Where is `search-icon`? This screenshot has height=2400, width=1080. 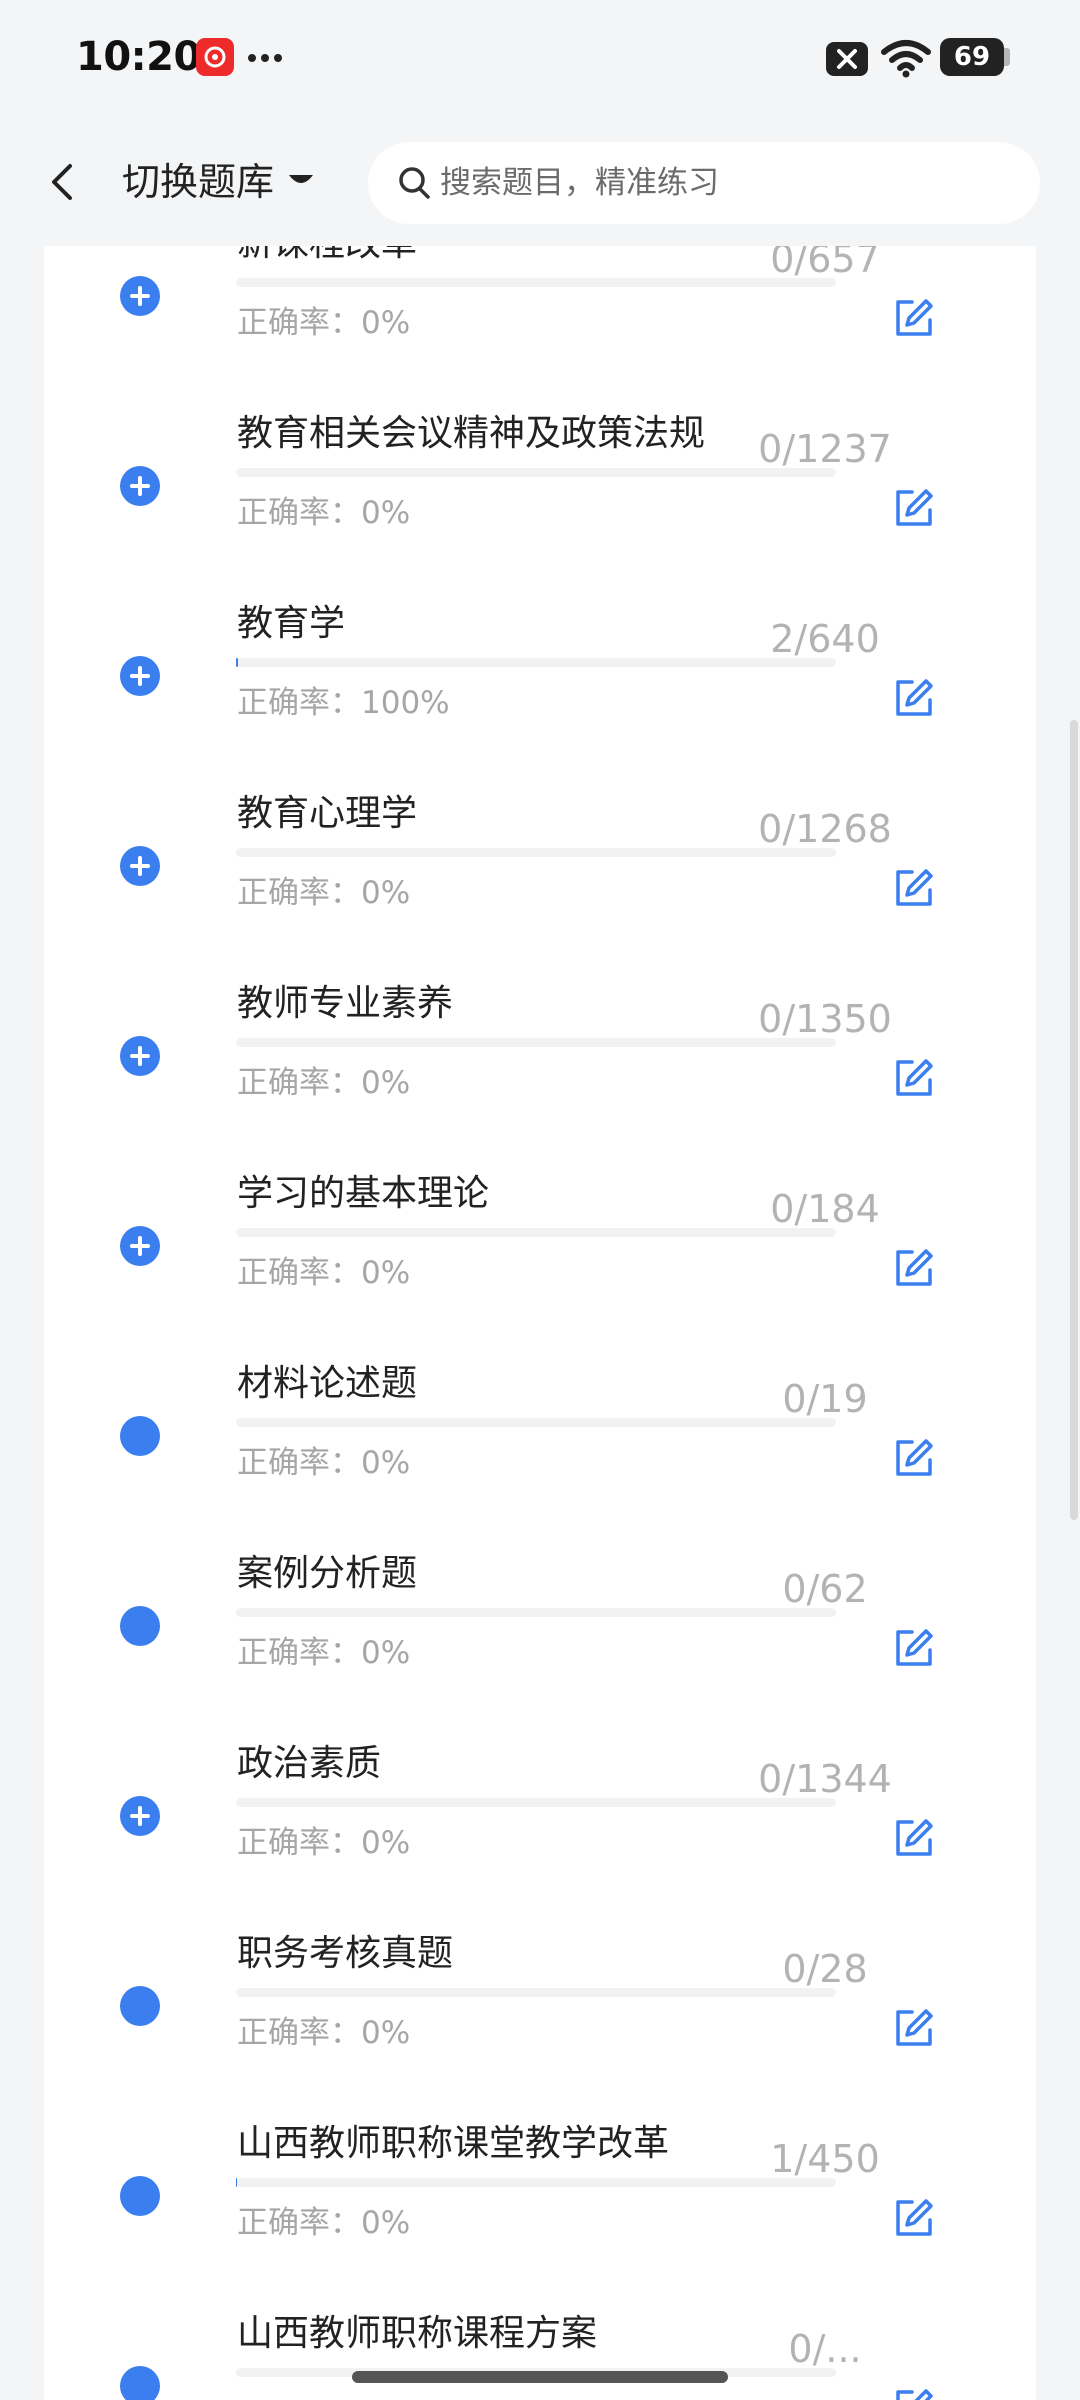
search-icon is located at coordinates (415, 183).